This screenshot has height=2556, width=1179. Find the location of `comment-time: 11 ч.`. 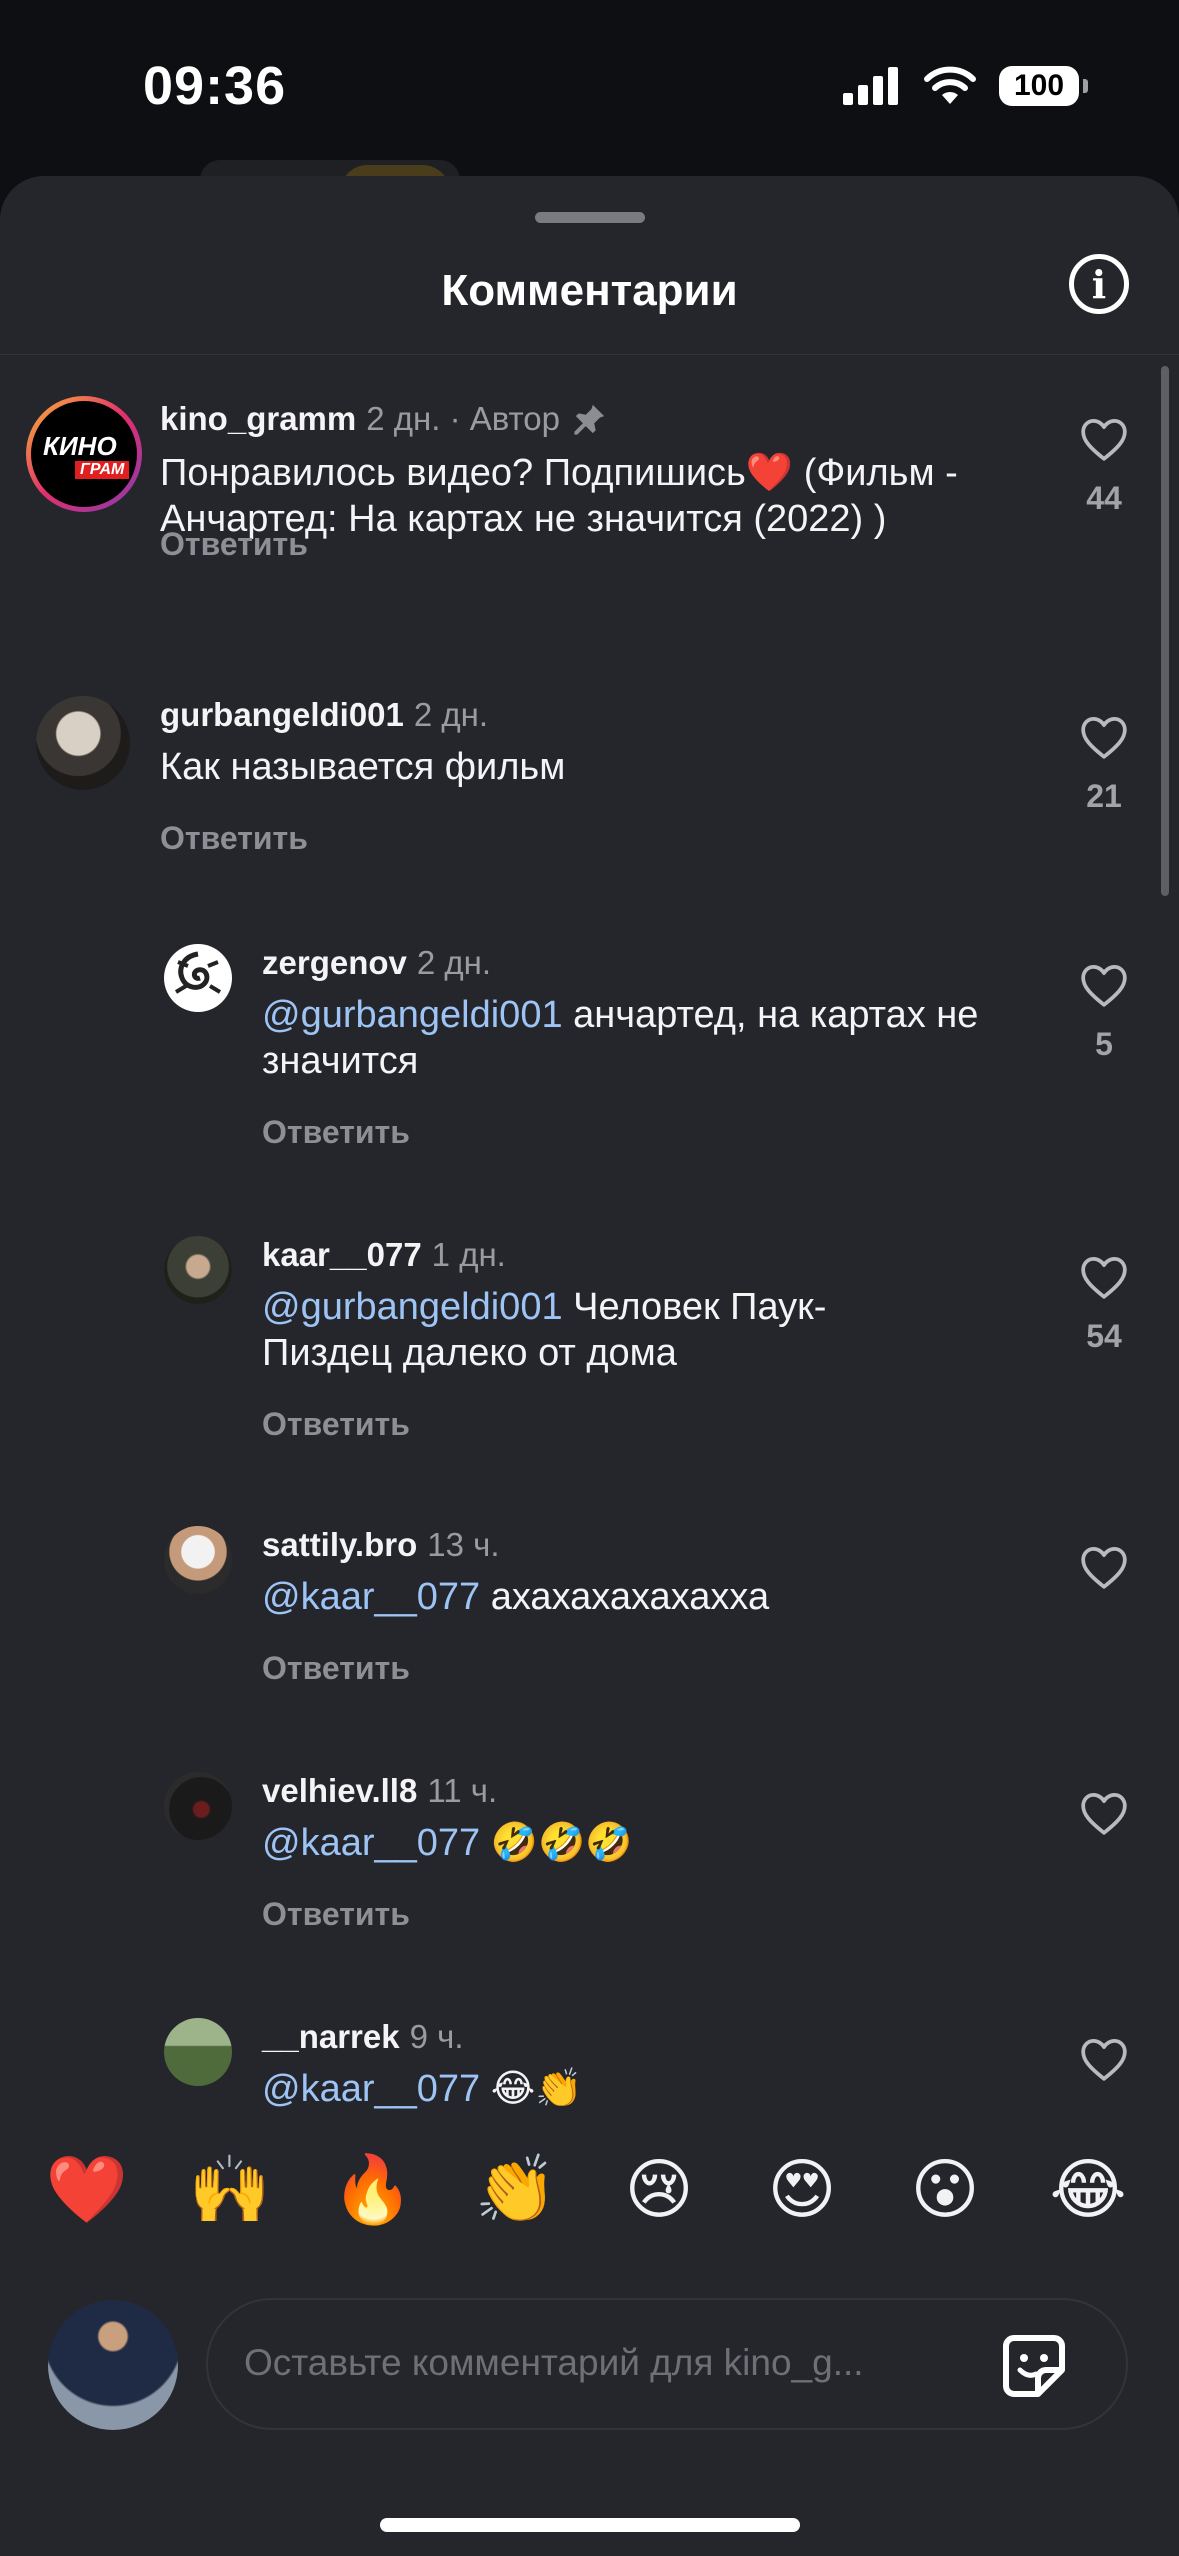

comment-time: 11 ч. is located at coordinates (462, 1790).